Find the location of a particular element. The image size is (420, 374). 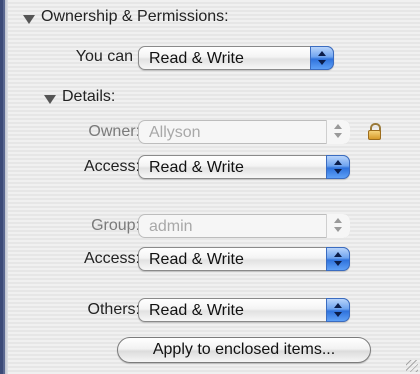

others-popup: Read & Write is located at coordinates (244, 310).